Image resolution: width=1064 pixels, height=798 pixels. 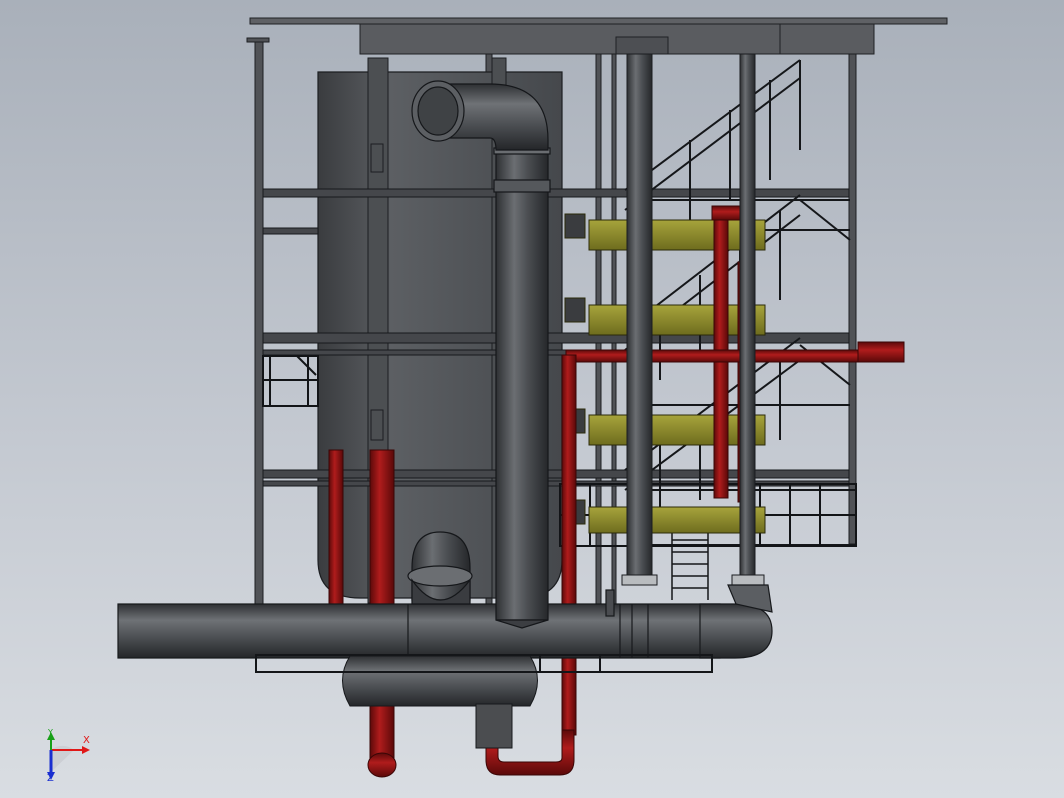 What do you see at coordinates (690, 565) in the screenshot?
I see `ladder` at bounding box center [690, 565].